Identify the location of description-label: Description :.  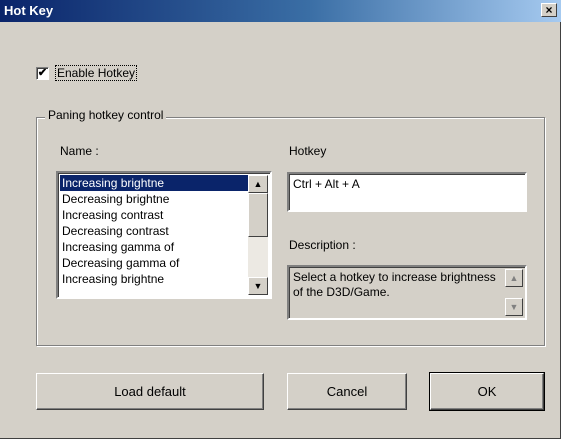
(322, 245).